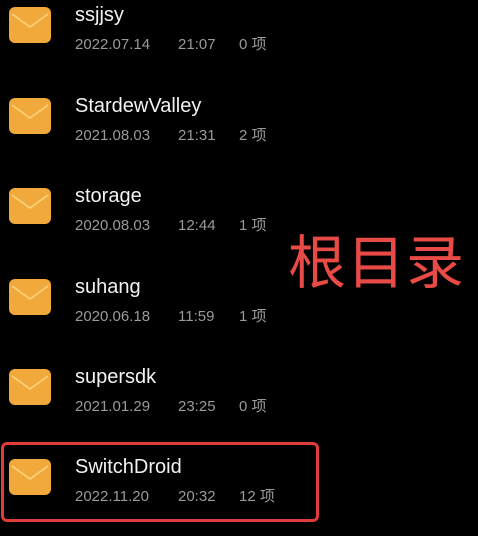 The height and width of the screenshot is (536, 478). Describe the element at coordinates (113, 225) in the screenshot. I see `folder-date: 2020.08.03` at that location.